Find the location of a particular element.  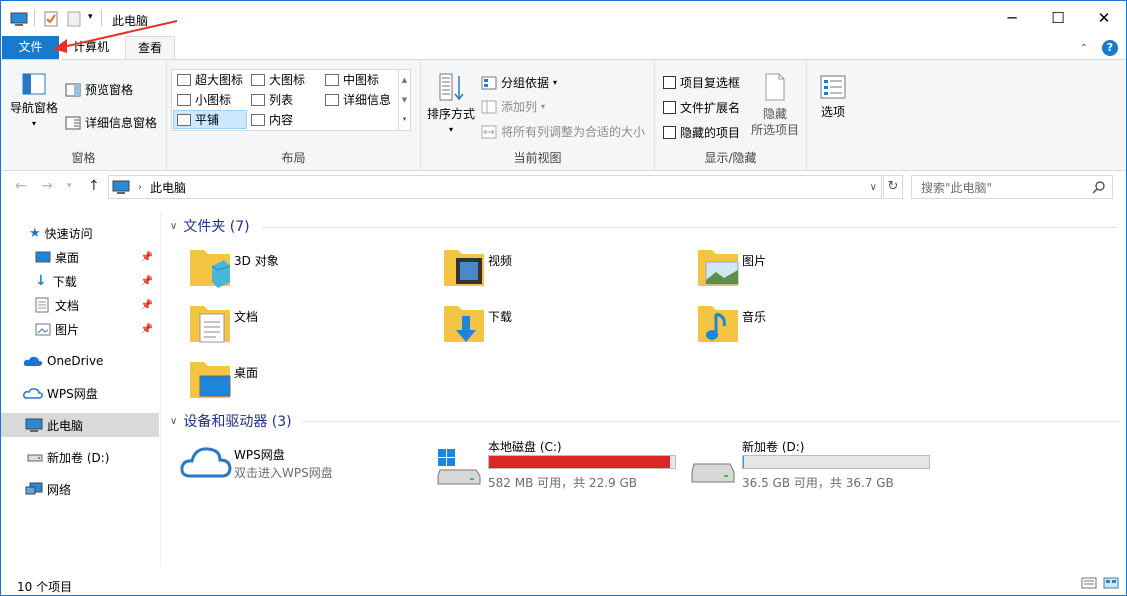

breadcrumb-chevron-icon: › is located at coordinates (140, 187).